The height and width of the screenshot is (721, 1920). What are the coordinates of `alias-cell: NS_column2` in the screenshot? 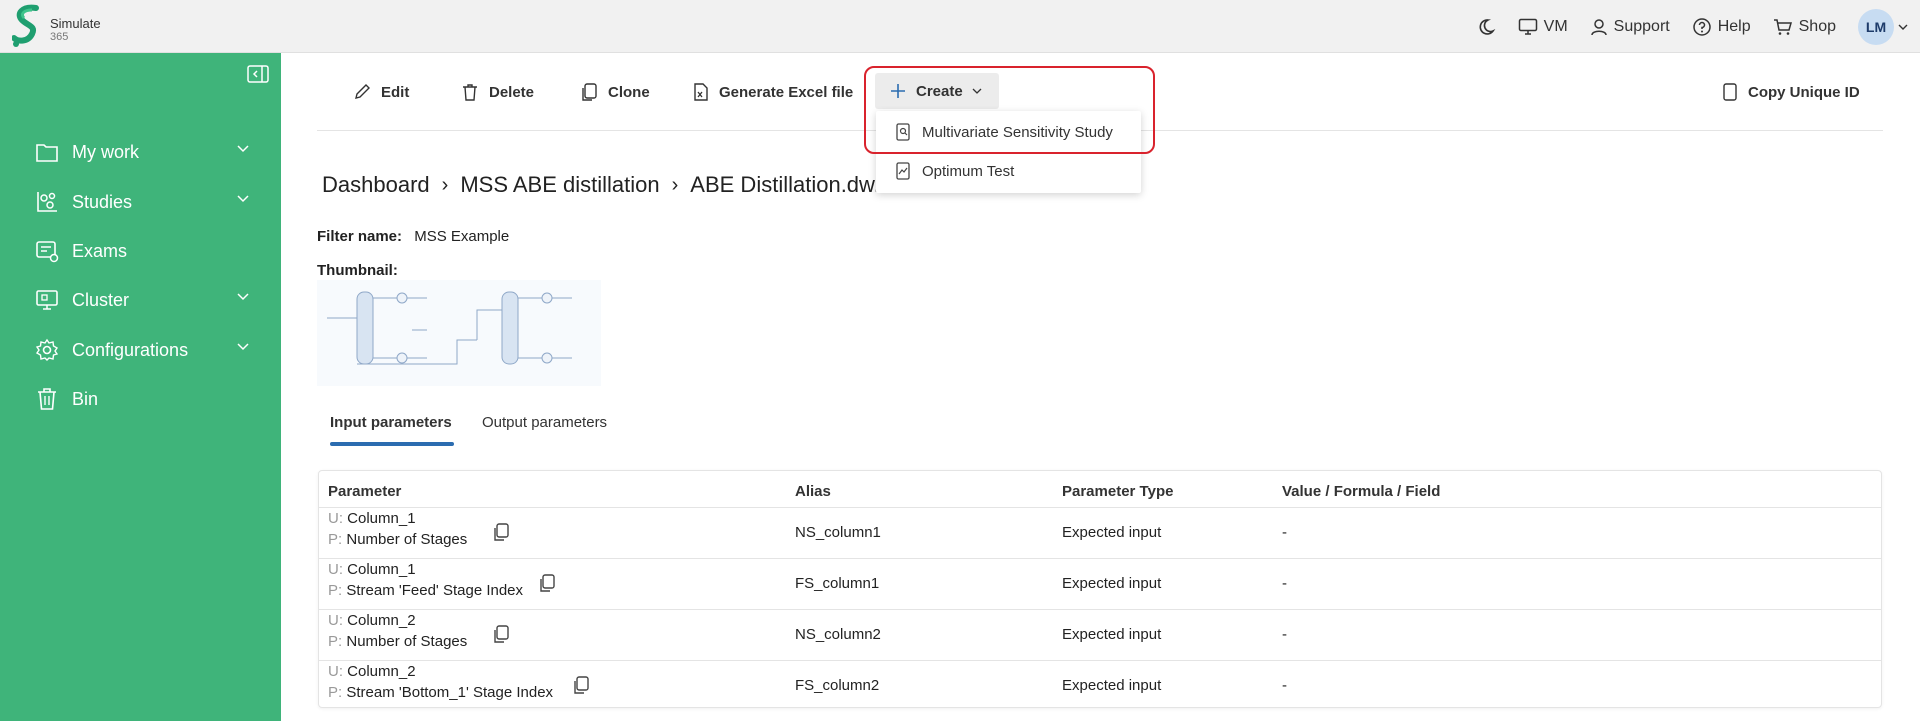 It's located at (838, 634).